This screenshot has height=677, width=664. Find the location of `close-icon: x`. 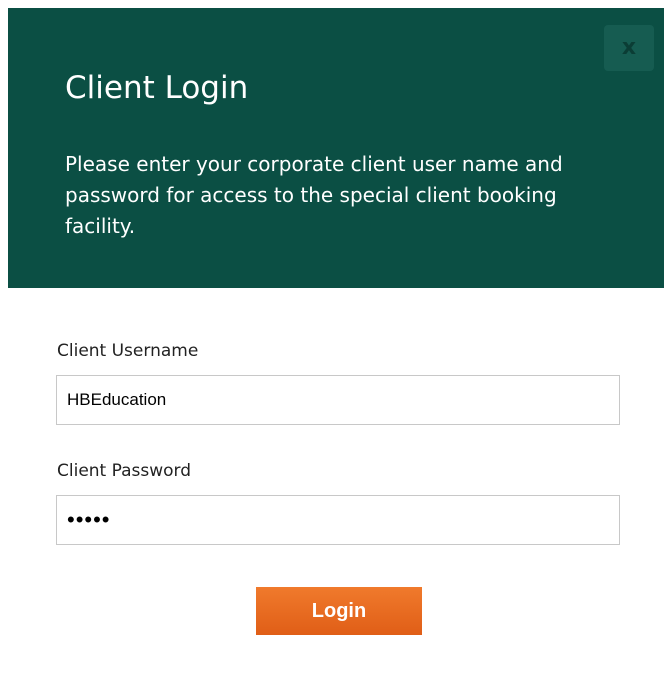

close-icon: x is located at coordinates (629, 47).